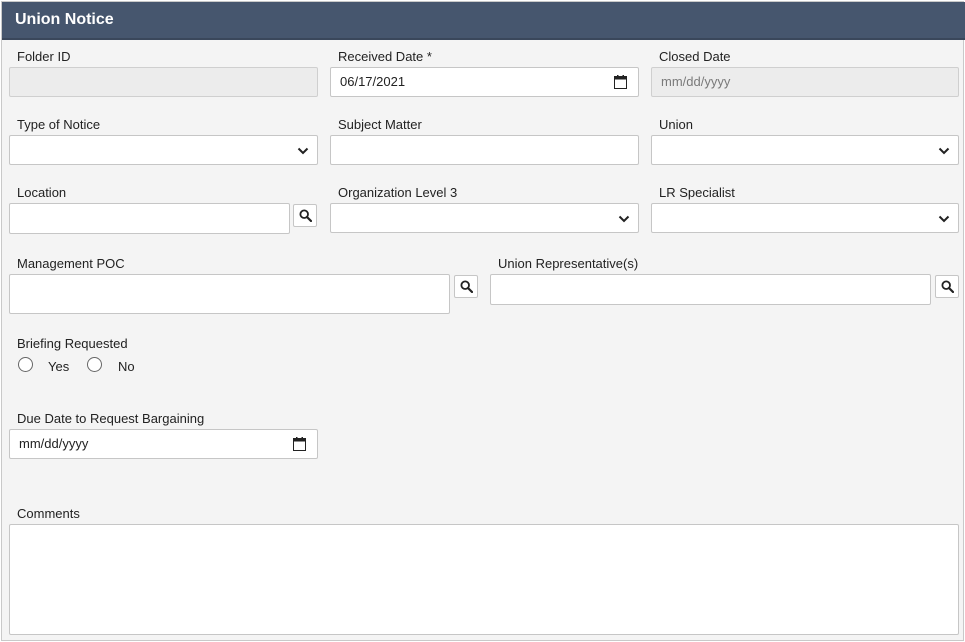  What do you see at coordinates (111, 418) in the screenshot?
I see `due-date-label: Due Date to Request Bargaining` at bounding box center [111, 418].